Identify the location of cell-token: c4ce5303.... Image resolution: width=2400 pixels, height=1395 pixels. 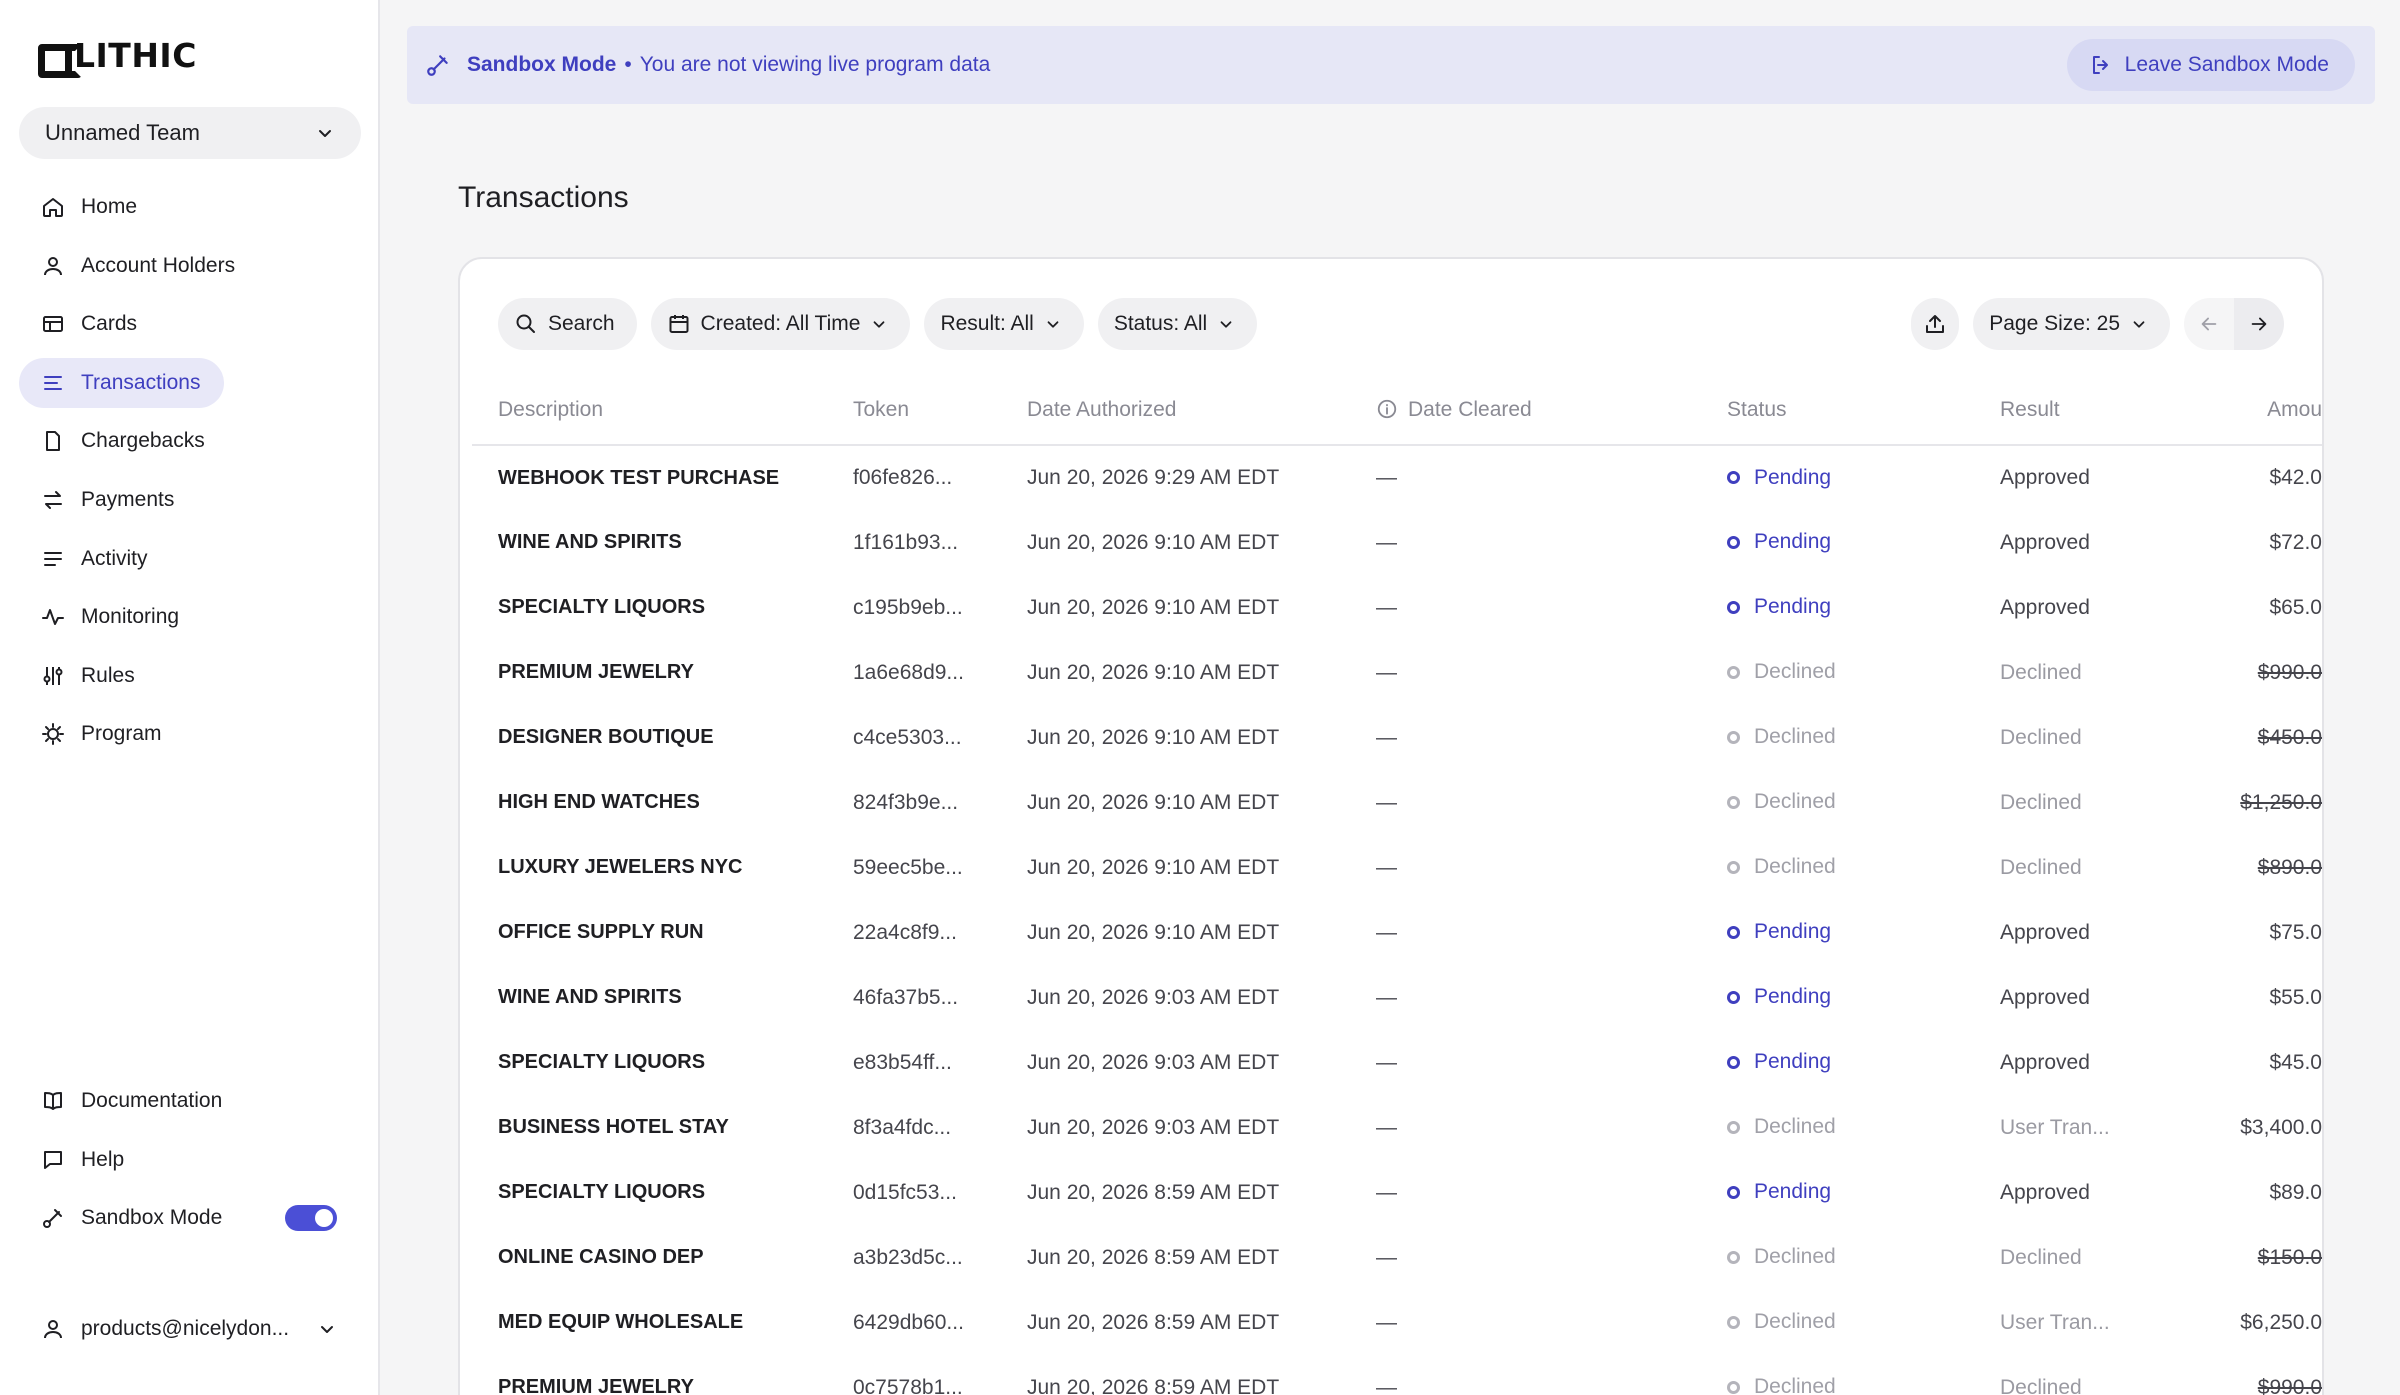
(940, 737).